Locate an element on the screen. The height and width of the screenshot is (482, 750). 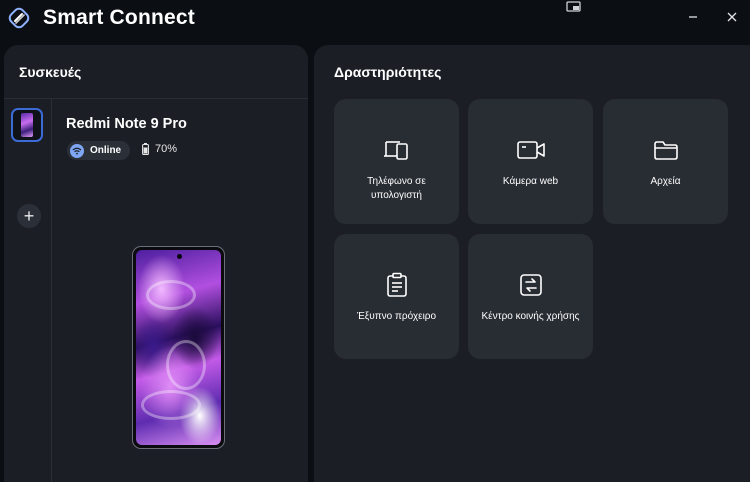
clipboard-icon is located at coordinates (396, 284).